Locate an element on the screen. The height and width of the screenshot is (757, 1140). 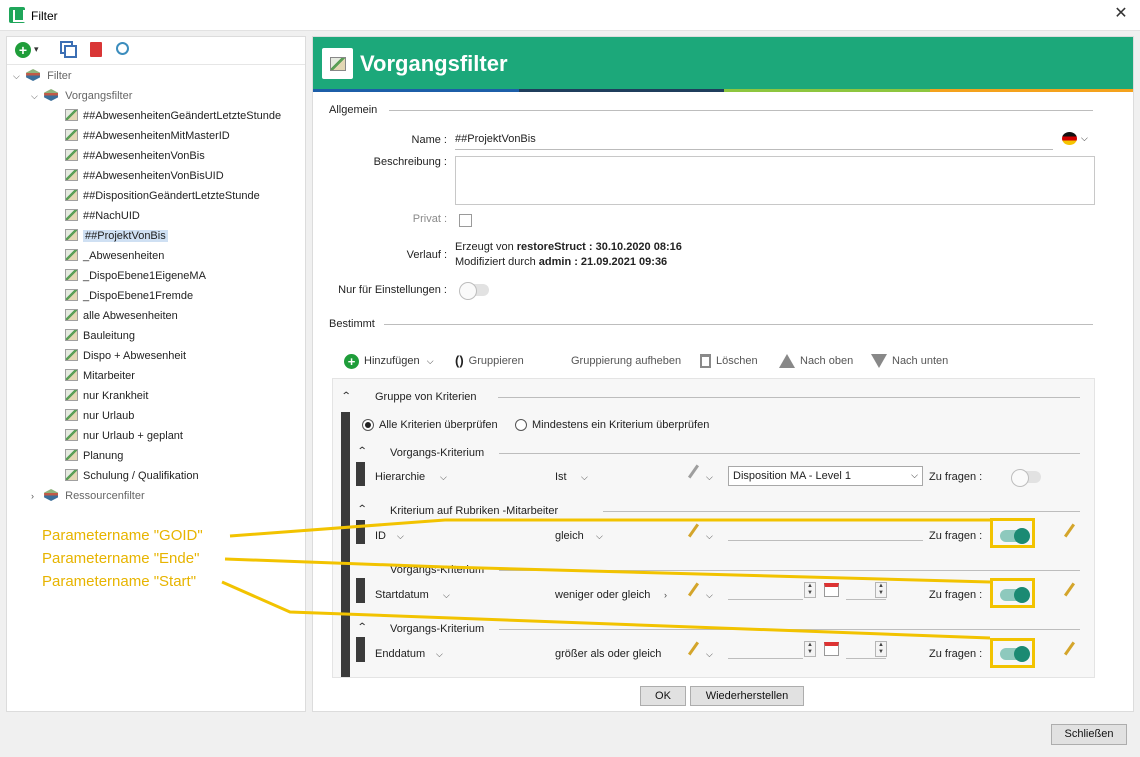
tree-item: nur Urlaub is located at coordinates (99, 416).